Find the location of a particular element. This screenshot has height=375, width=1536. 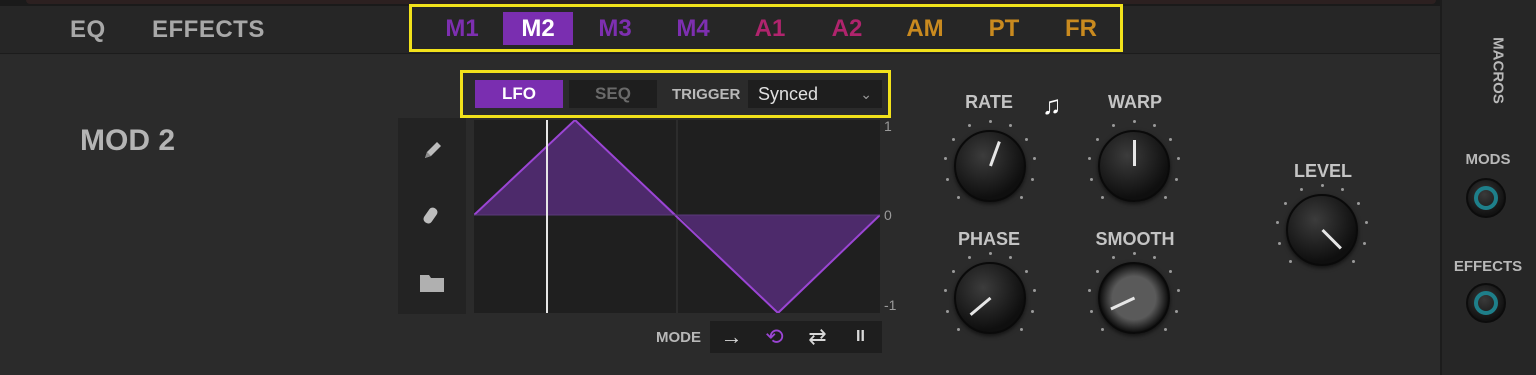

smooth-label: SMOOTH is located at coordinates (1135, 239).